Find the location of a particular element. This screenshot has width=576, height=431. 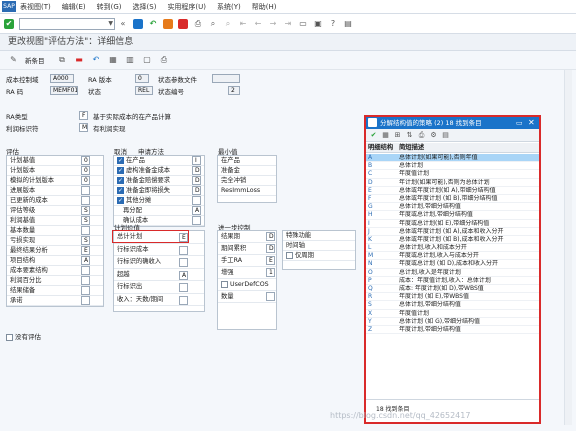

minimize-icon: ▭ is located at coordinates (519, 123).